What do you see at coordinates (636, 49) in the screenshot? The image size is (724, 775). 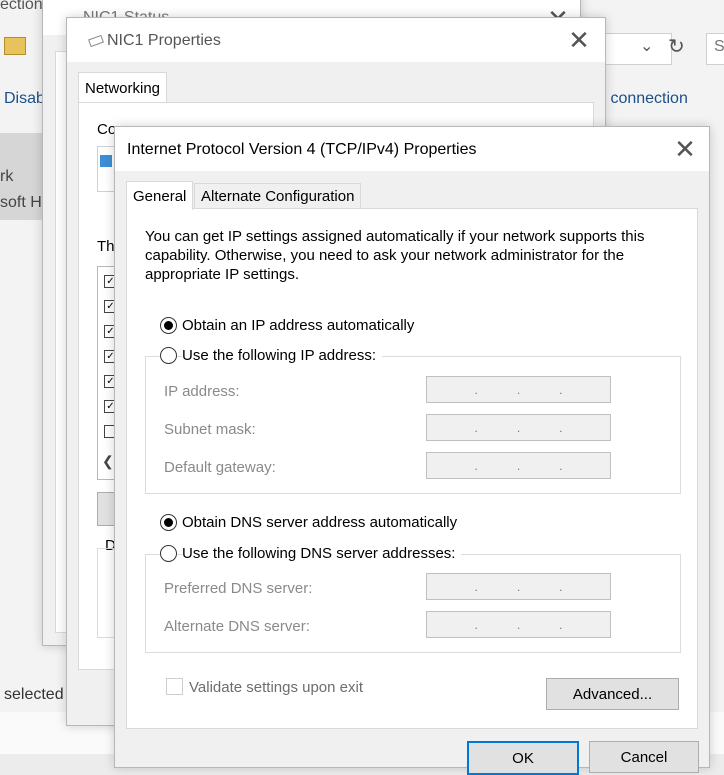 I see `background-address-bar` at bounding box center [636, 49].